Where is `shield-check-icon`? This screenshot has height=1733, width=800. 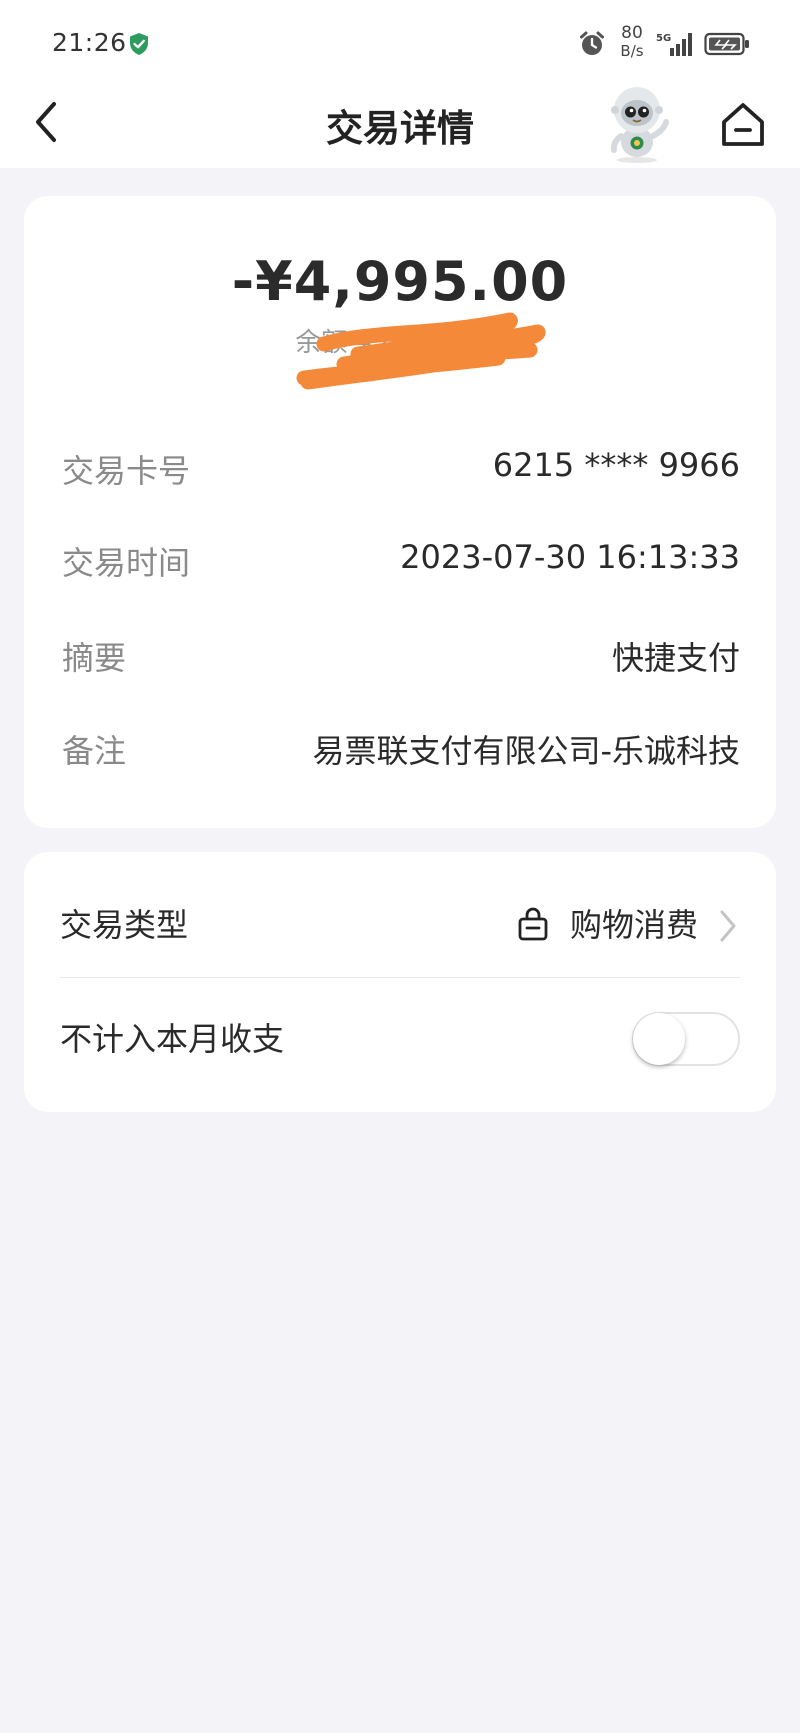
shield-check-icon is located at coordinates (139, 44).